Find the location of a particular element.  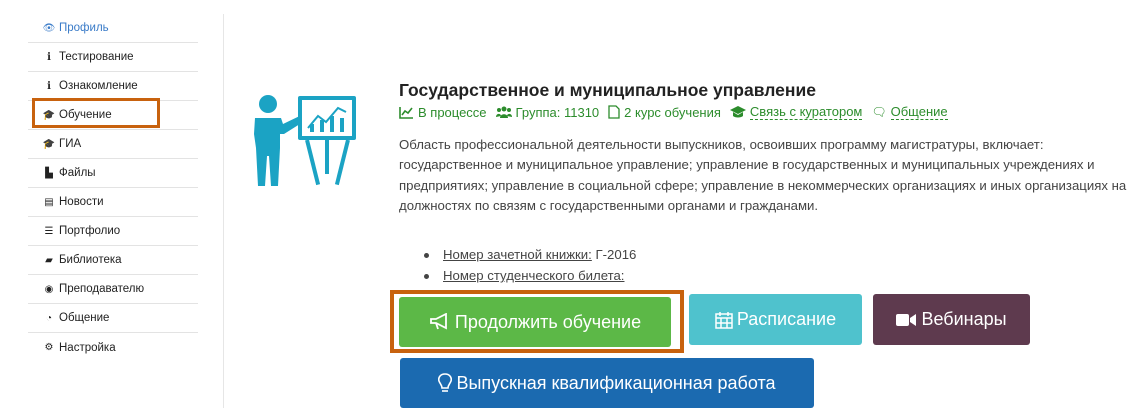

sidebar-item-label: Портфолио is located at coordinates (90, 231).